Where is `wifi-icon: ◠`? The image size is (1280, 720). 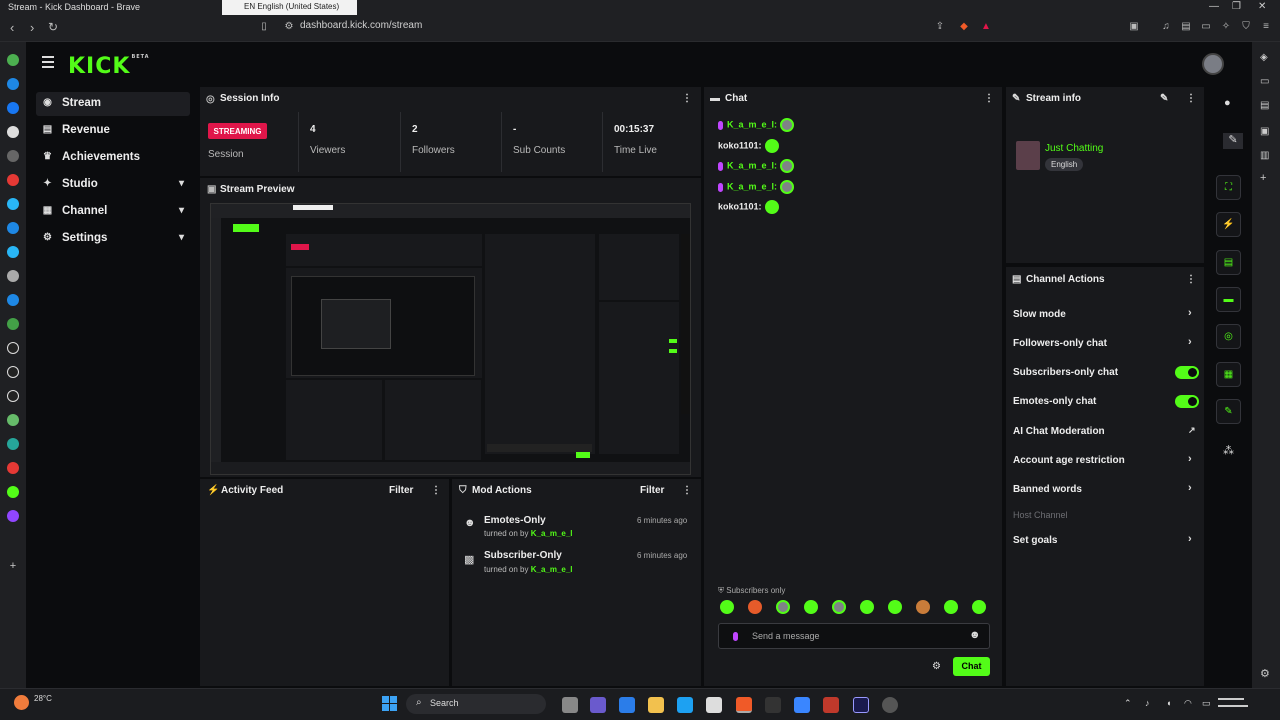 wifi-icon: ◠ is located at coordinates (1188, 703).